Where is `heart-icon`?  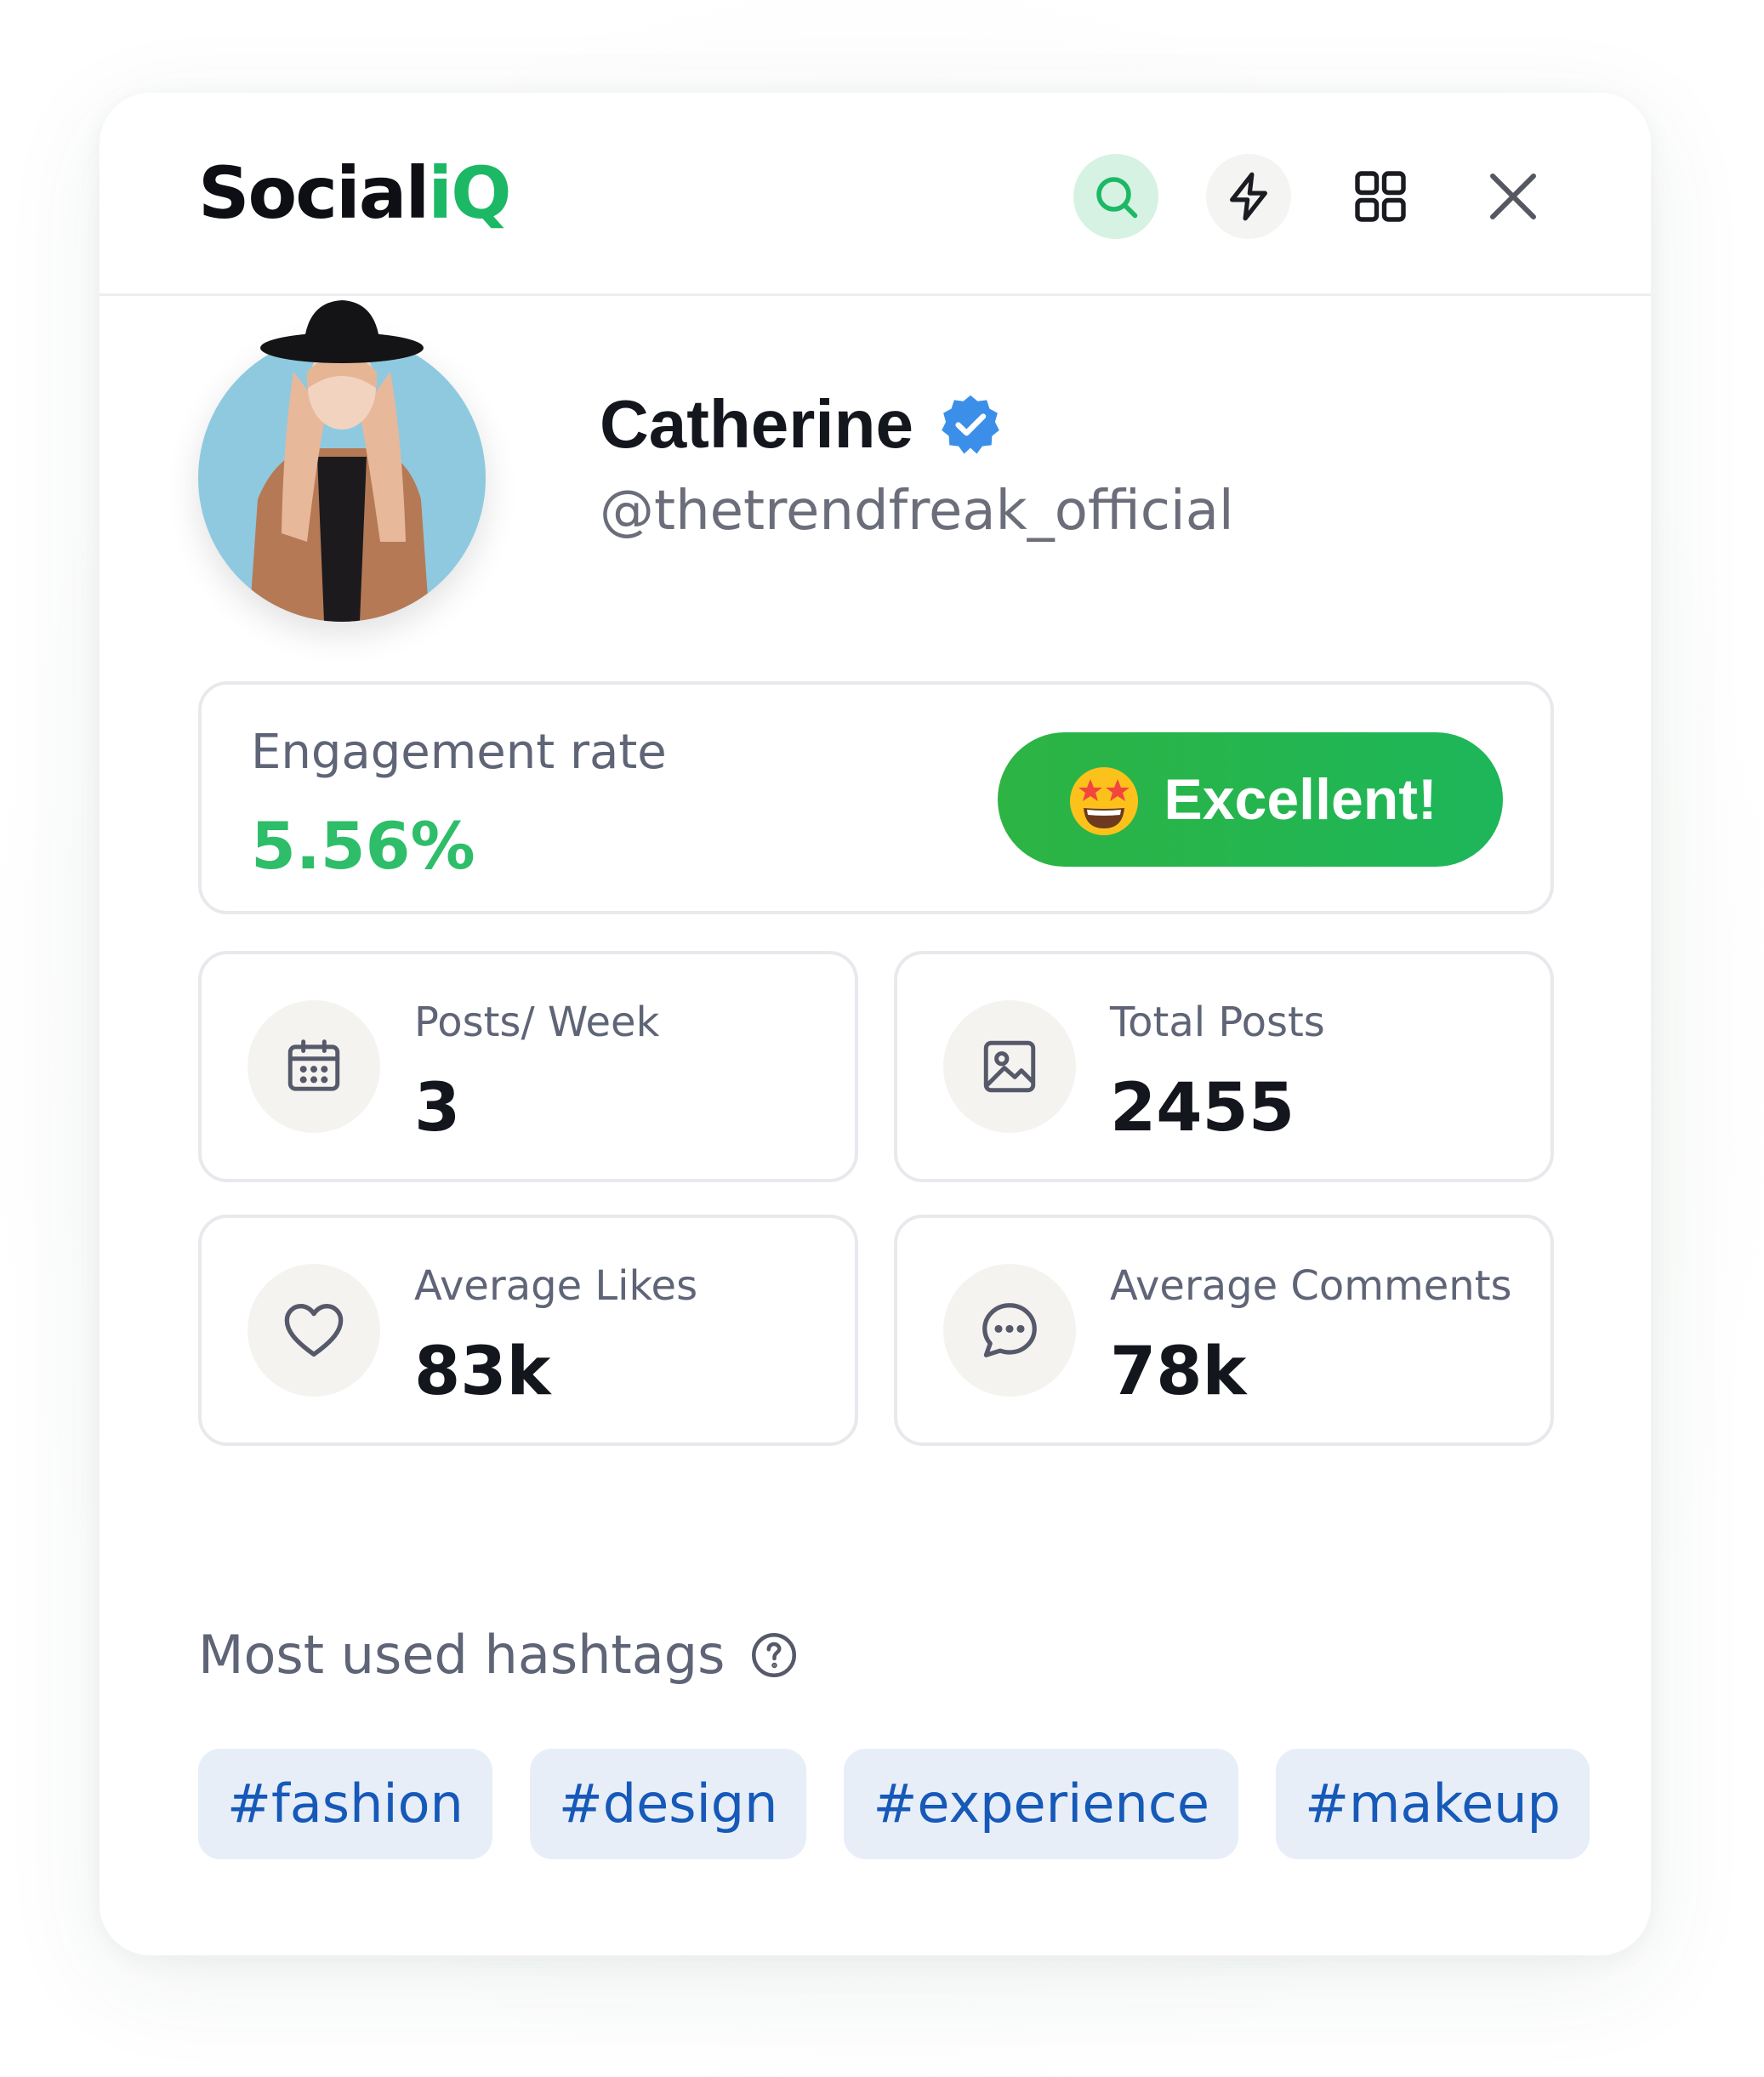
heart-icon is located at coordinates (314, 1331).